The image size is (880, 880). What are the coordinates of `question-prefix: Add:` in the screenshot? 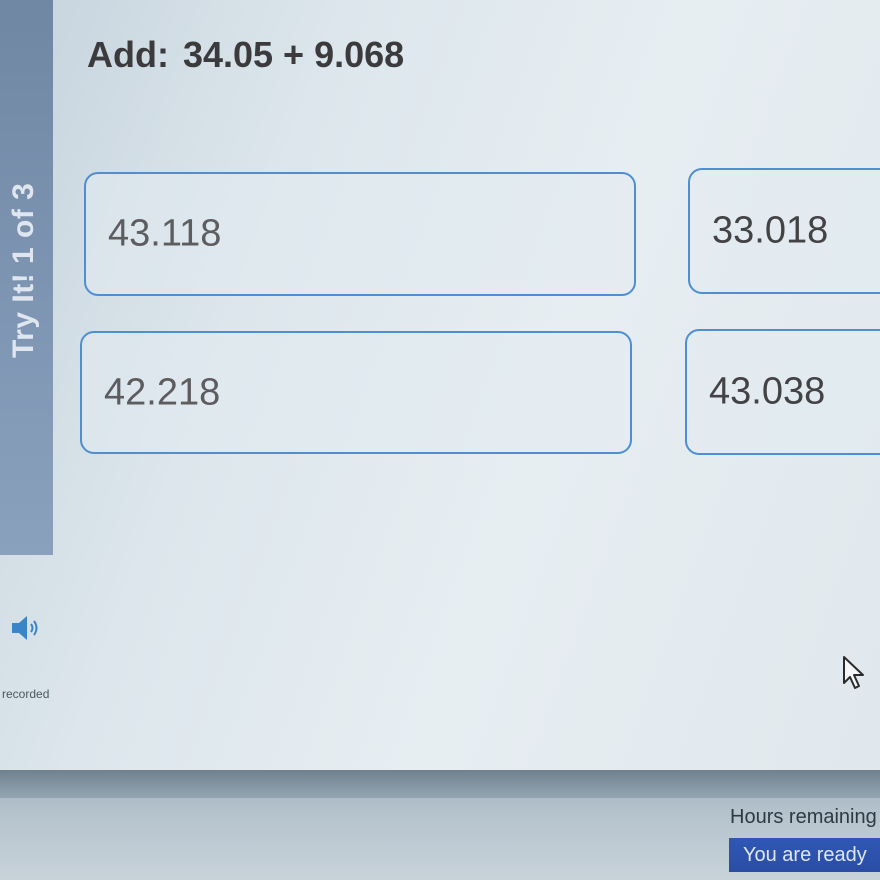 It's located at (128, 54).